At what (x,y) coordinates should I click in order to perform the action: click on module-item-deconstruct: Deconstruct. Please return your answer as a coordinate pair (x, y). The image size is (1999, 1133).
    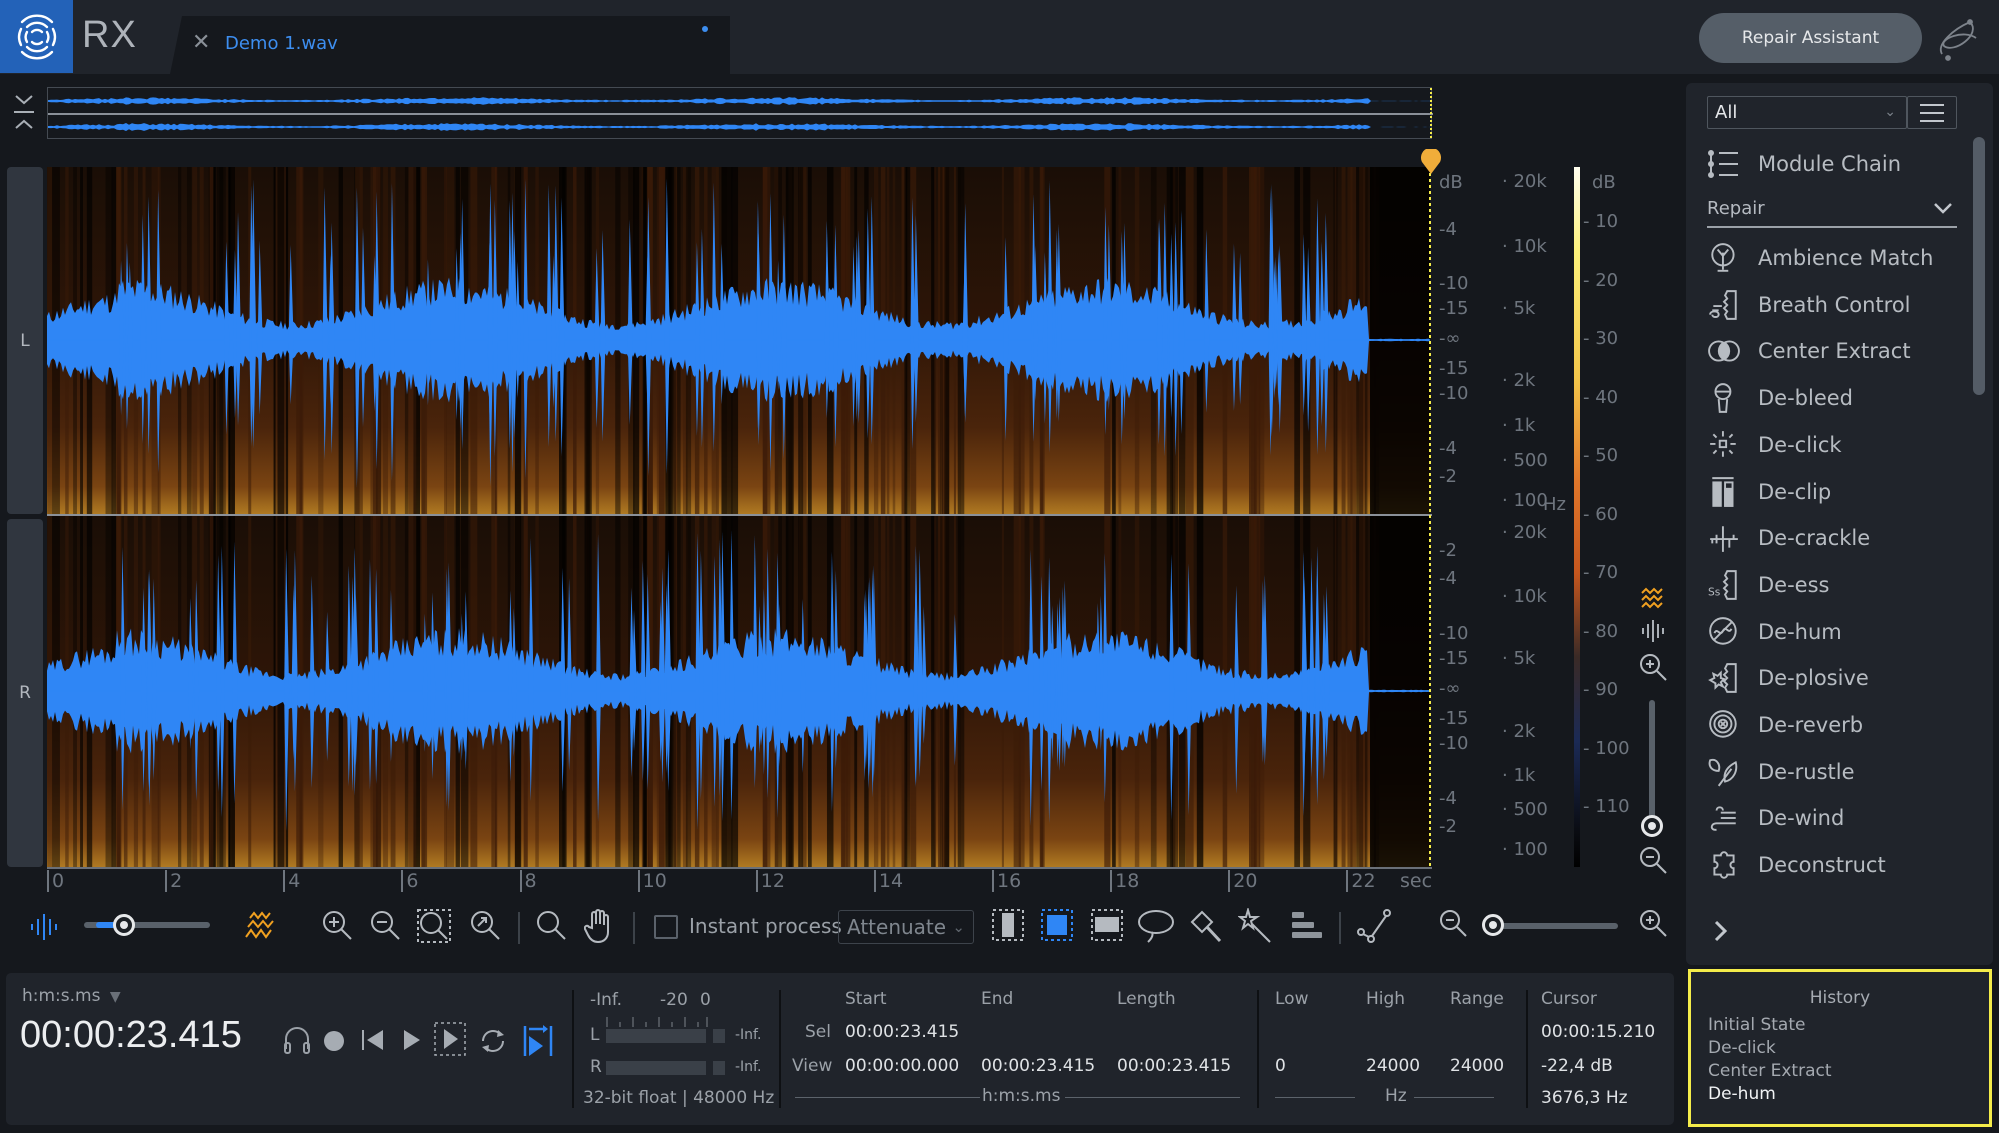
    Looking at the image, I should click on (1834, 865).